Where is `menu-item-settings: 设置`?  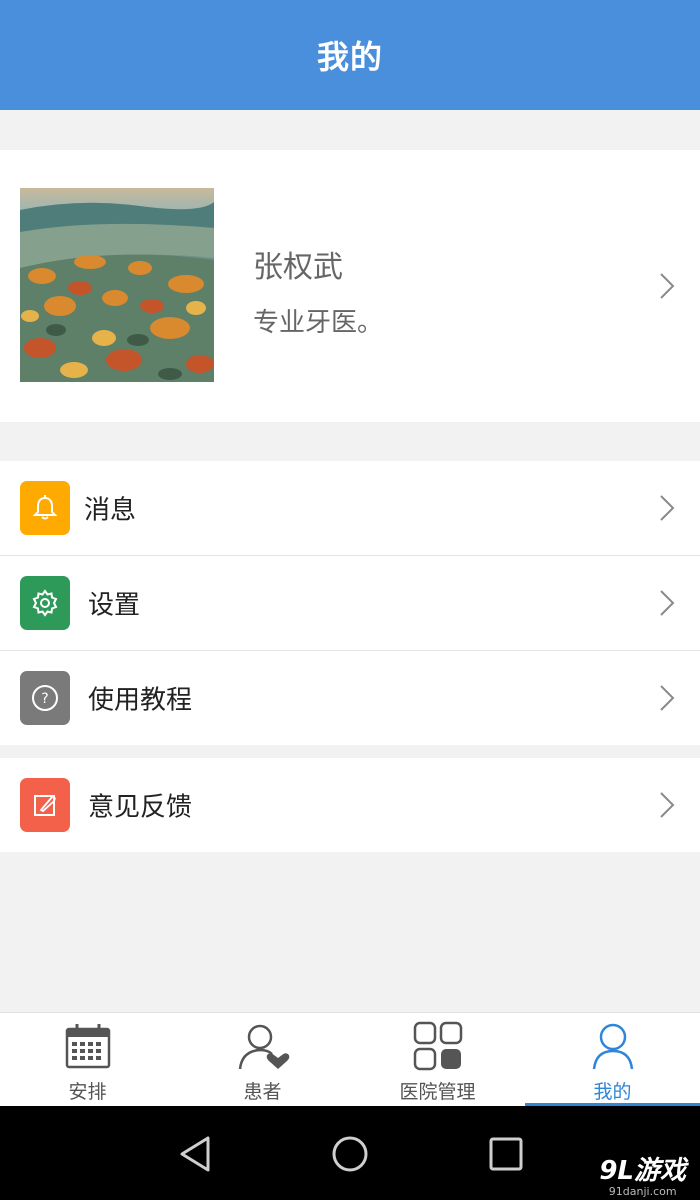
menu-item-settings: 设置 is located at coordinates (350, 602).